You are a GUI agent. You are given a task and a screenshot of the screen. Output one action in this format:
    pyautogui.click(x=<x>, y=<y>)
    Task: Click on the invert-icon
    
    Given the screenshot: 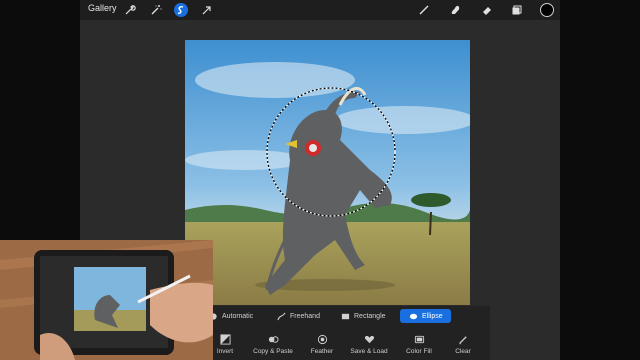 What is the action you would take?
    pyautogui.click(x=225, y=339)
    